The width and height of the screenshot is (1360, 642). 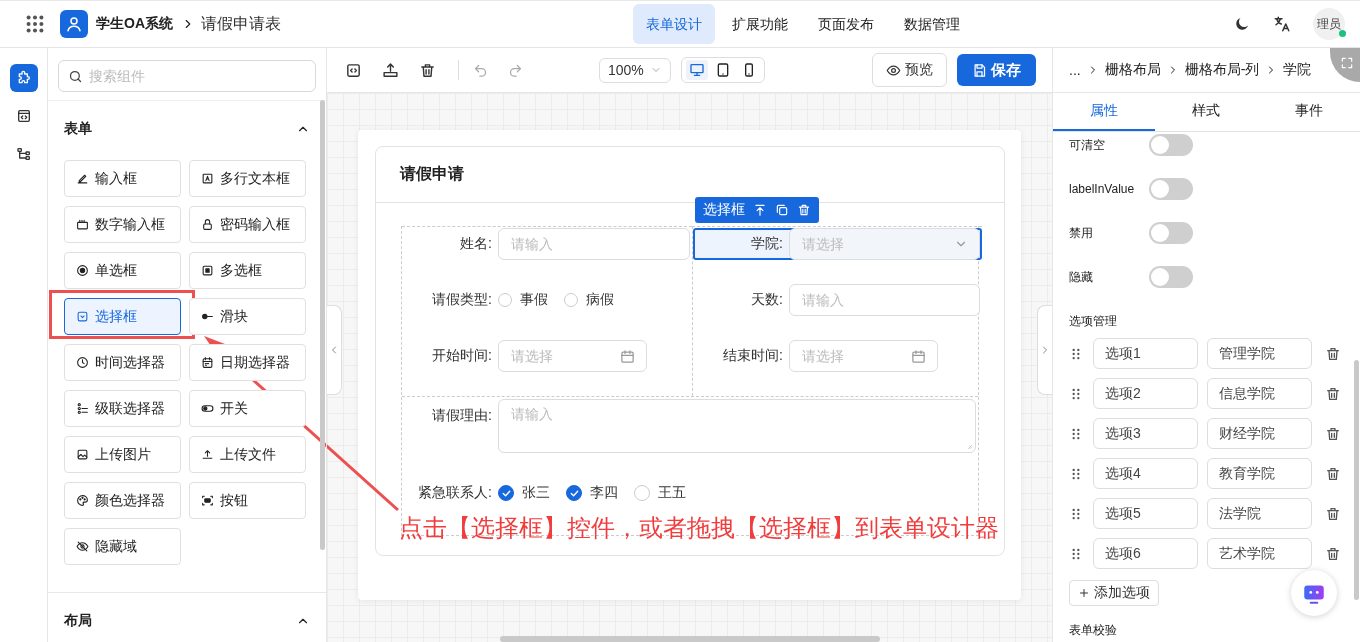 I want to click on breadcrumb-item: 学院, so click(x=1297, y=70).